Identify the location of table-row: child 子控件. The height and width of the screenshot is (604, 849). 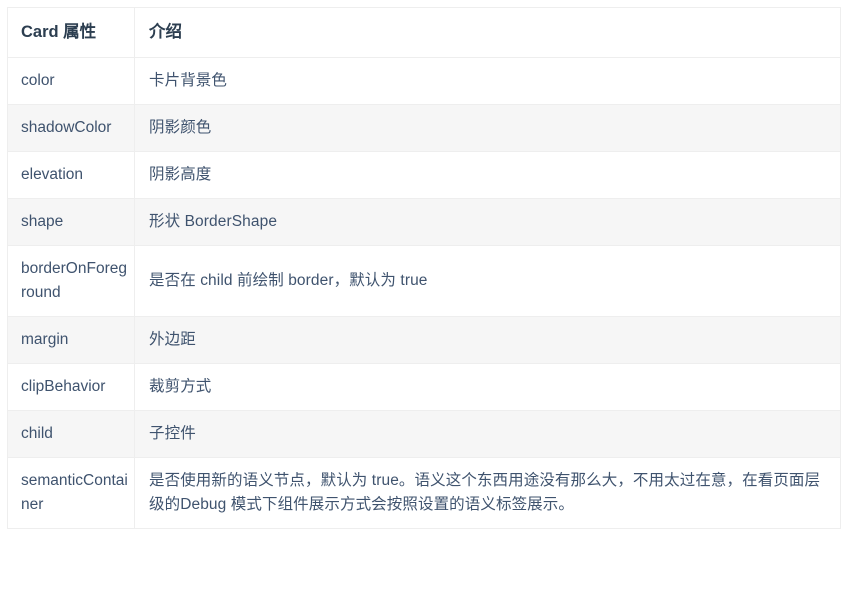
(424, 433).